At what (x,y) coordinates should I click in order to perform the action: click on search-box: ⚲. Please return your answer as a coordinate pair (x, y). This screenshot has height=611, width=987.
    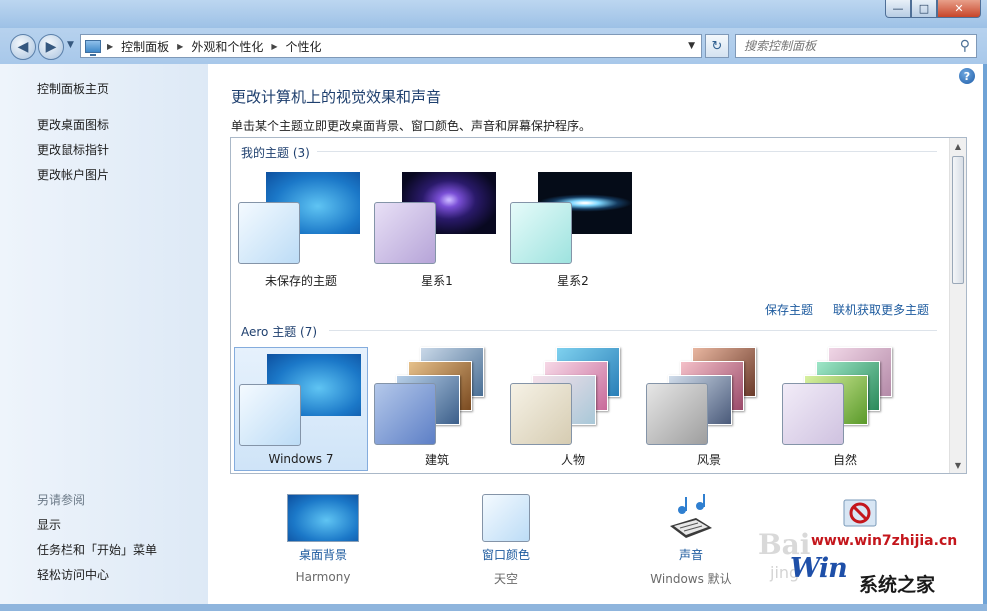
    Looking at the image, I should click on (856, 46).